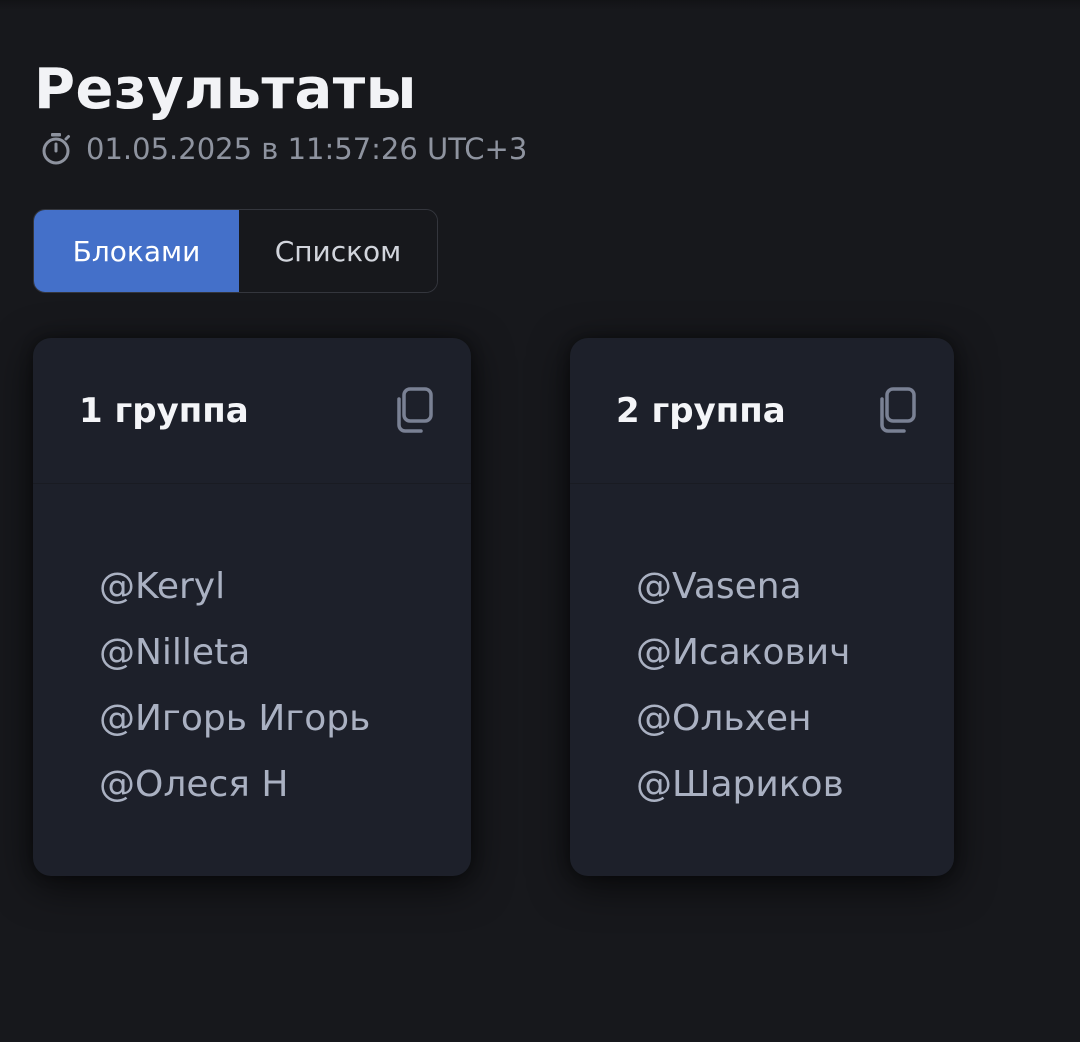 The height and width of the screenshot is (1042, 1080). What do you see at coordinates (307, 149) in the screenshot?
I see `timestamp: 01.05.2025 в 11:57:26 UTC+3` at bounding box center [307, 149].